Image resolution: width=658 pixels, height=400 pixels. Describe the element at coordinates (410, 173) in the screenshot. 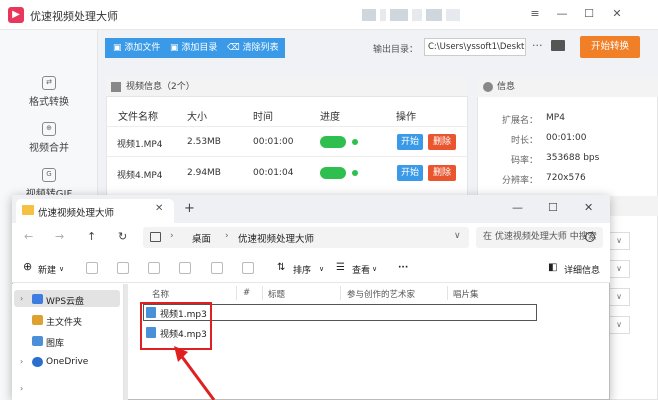

I see `row-2-start-button: 开始` at that location.